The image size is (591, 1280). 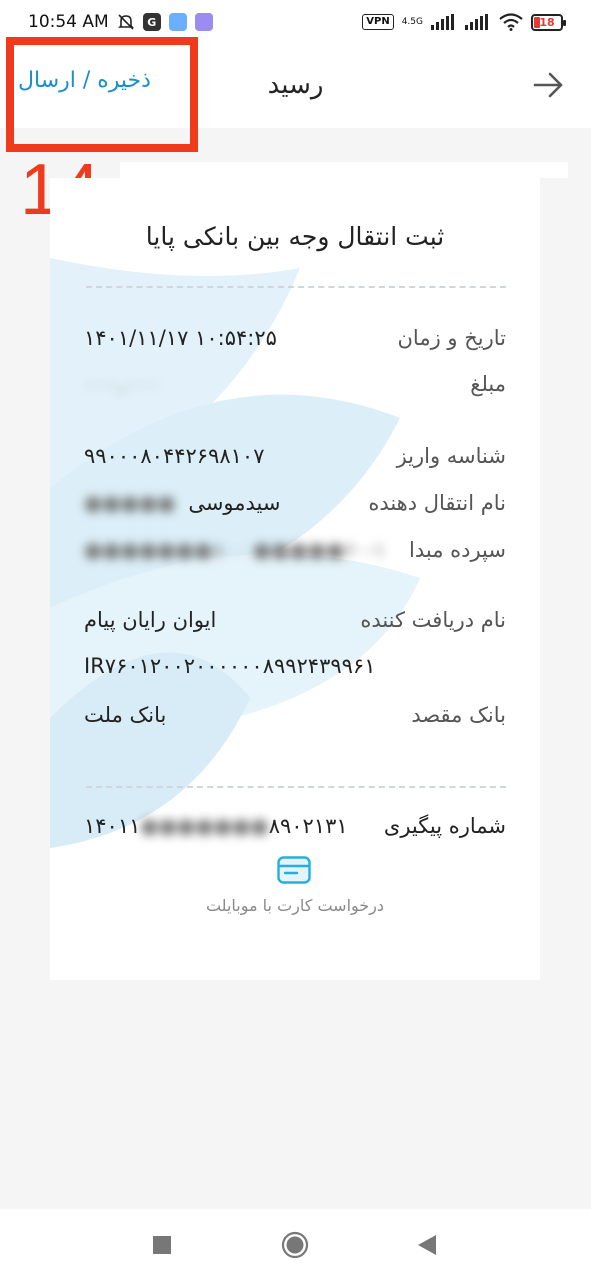 What do you see at coordinates (344, 170) in the screenshot?
I see `receipt-top-strip` at bounding box center [344, 170].